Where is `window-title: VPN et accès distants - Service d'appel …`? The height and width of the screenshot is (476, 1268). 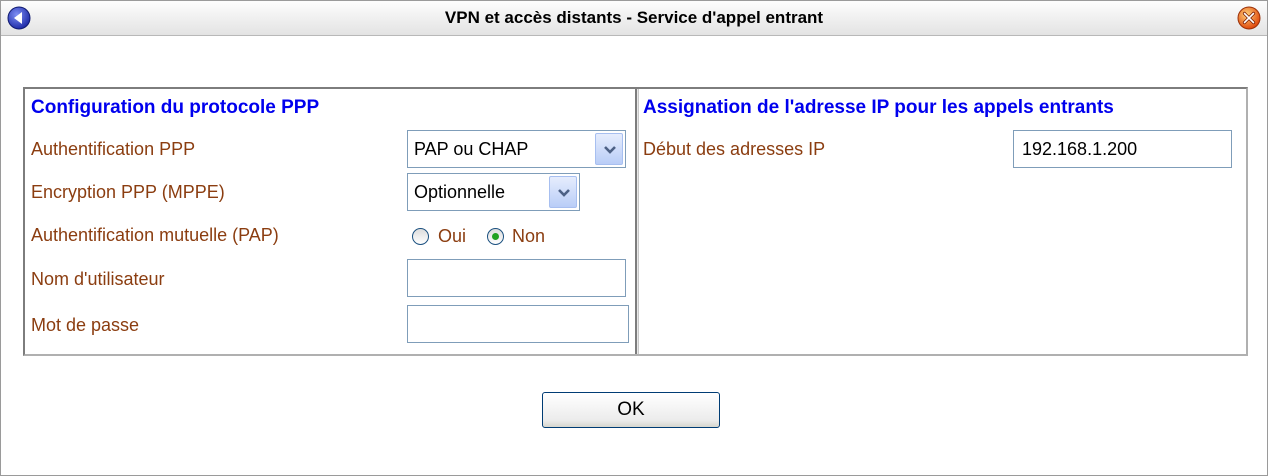
window-title: VPN et accès distants - Service d'appel … is located at coordinates (634, 17).